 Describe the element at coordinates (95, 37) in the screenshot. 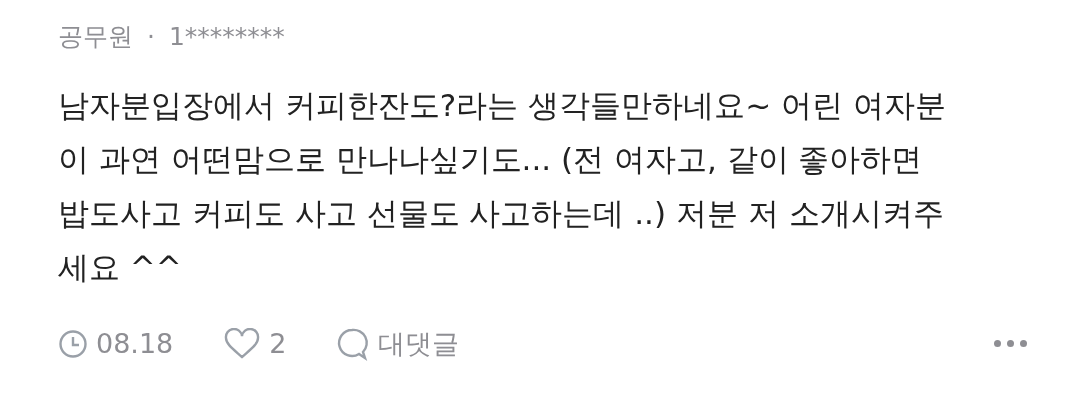

I see `author-name: 공무원` at that location.